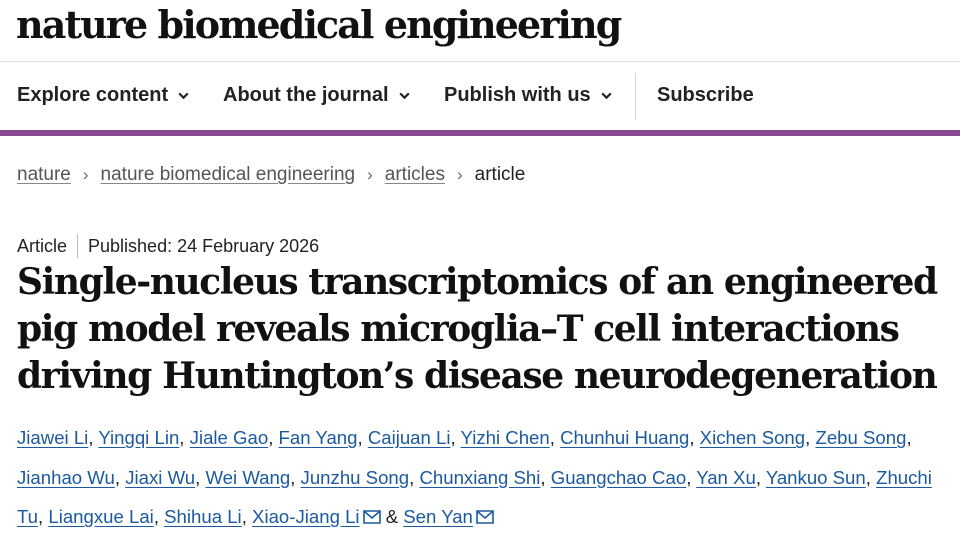 This screenshot has height=537, width=960. What do you see at coordinates (480, 133) in the screenshot?
I see `accent-bar` at bounding box center [480, 133].